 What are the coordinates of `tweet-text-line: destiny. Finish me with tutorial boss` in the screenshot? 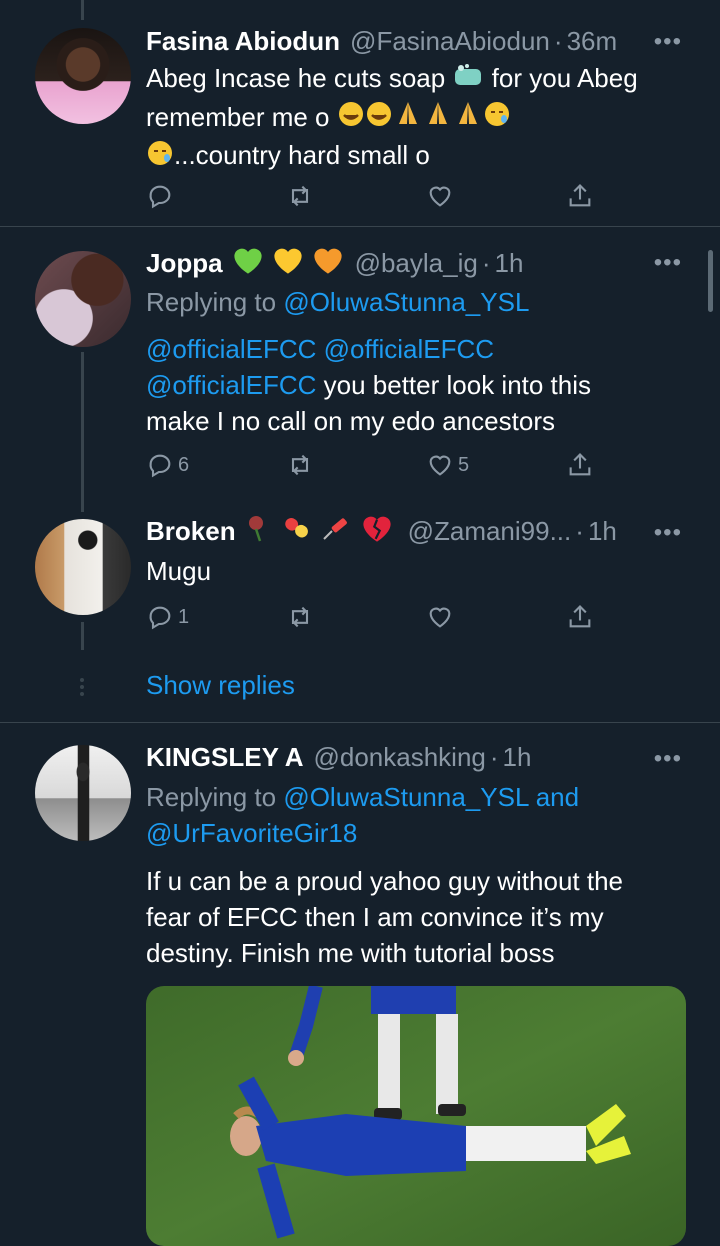 It's located at (350, 953).